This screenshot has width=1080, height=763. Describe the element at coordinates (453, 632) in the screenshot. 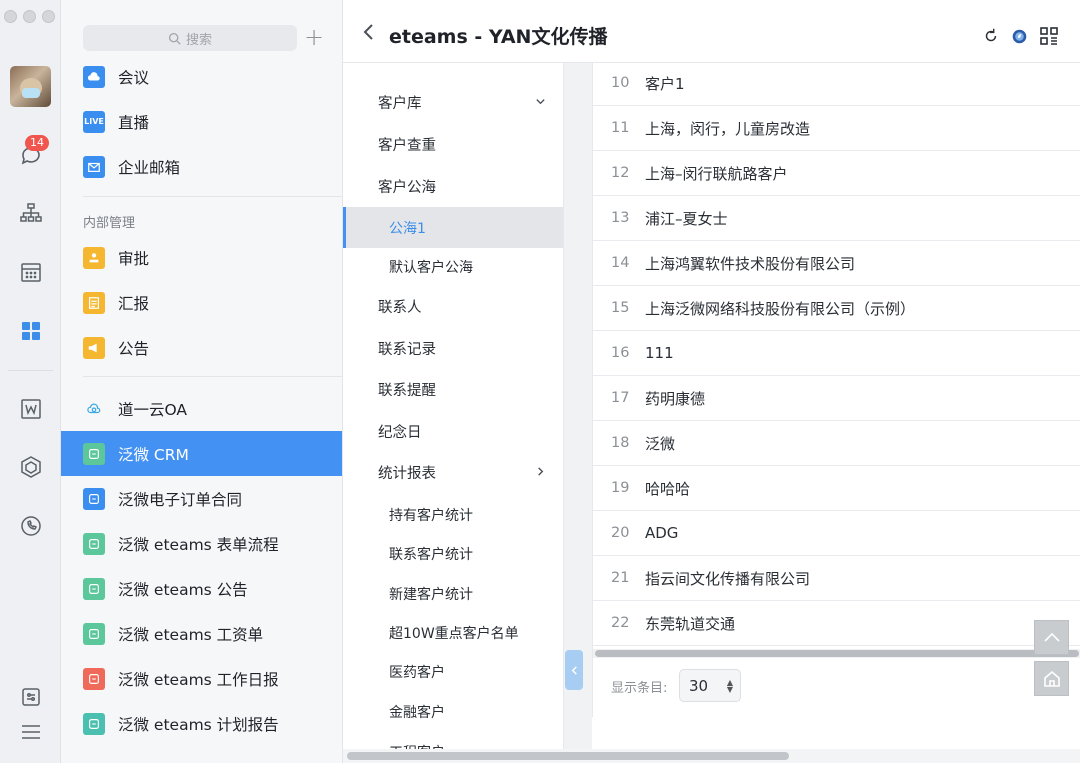

I see `submenu-subitem: 超10W重点客户名单` at that location.